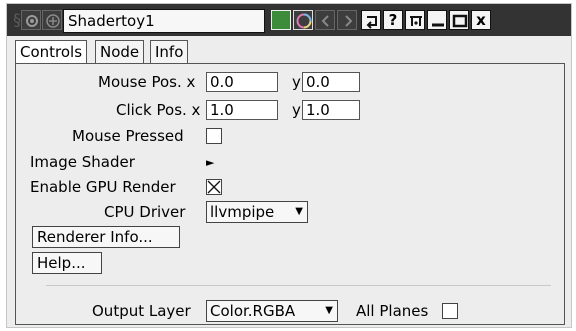  I want to click on cpu-driver-value: llvmpipe, so click(242, 212).